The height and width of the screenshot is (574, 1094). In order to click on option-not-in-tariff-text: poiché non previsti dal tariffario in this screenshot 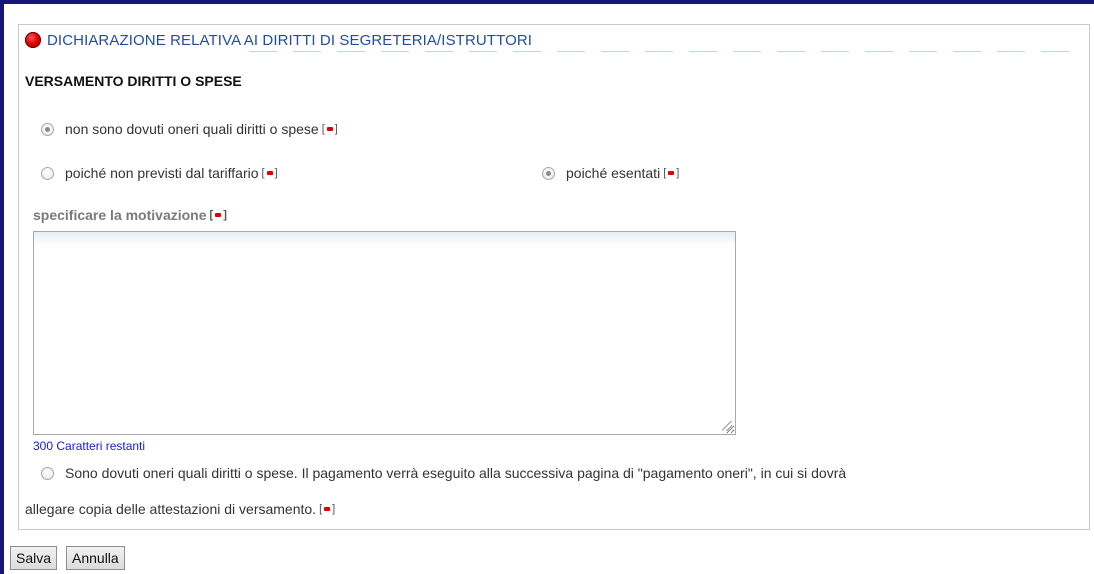, I will do `click(162, 173)`.